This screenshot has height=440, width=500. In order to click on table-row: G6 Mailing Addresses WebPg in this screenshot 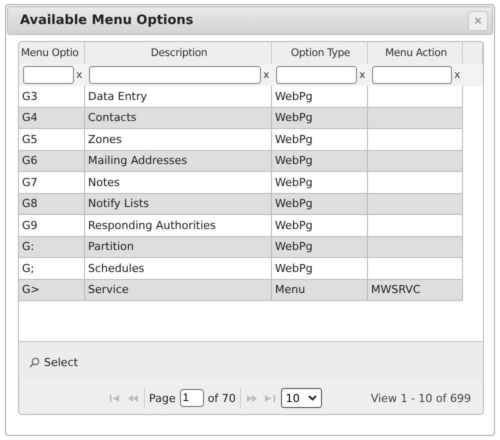, I will do `click(241, 161)`.